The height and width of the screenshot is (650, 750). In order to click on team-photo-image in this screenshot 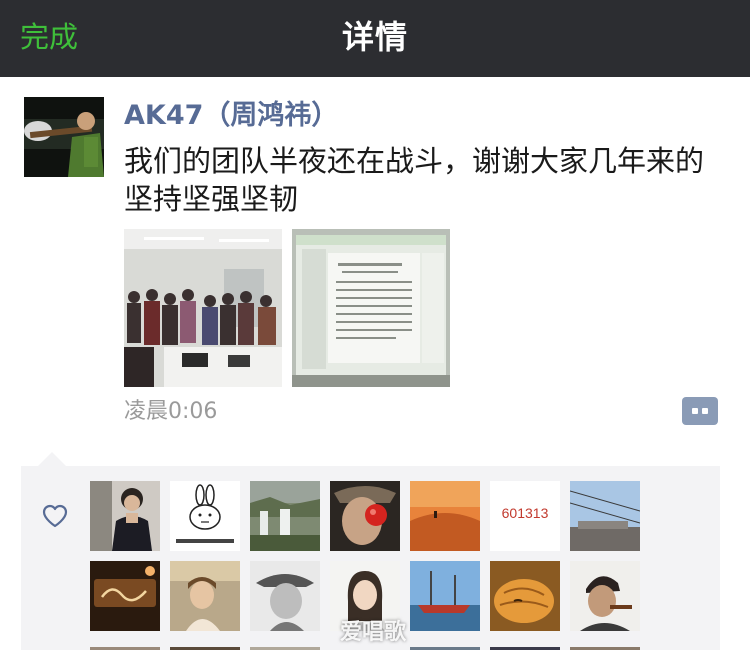, I will do `click(203, 308)`.